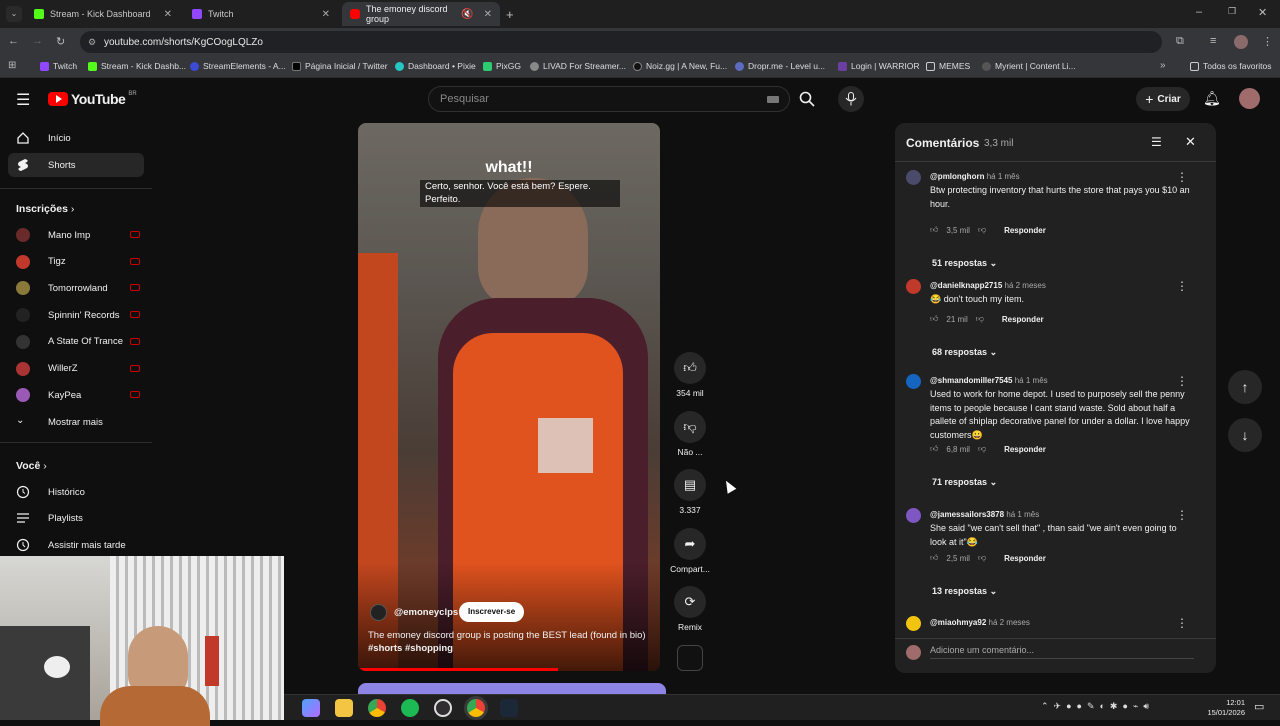  I want to click on like-button: 👍︎ 354 mil, so click(690, 375).